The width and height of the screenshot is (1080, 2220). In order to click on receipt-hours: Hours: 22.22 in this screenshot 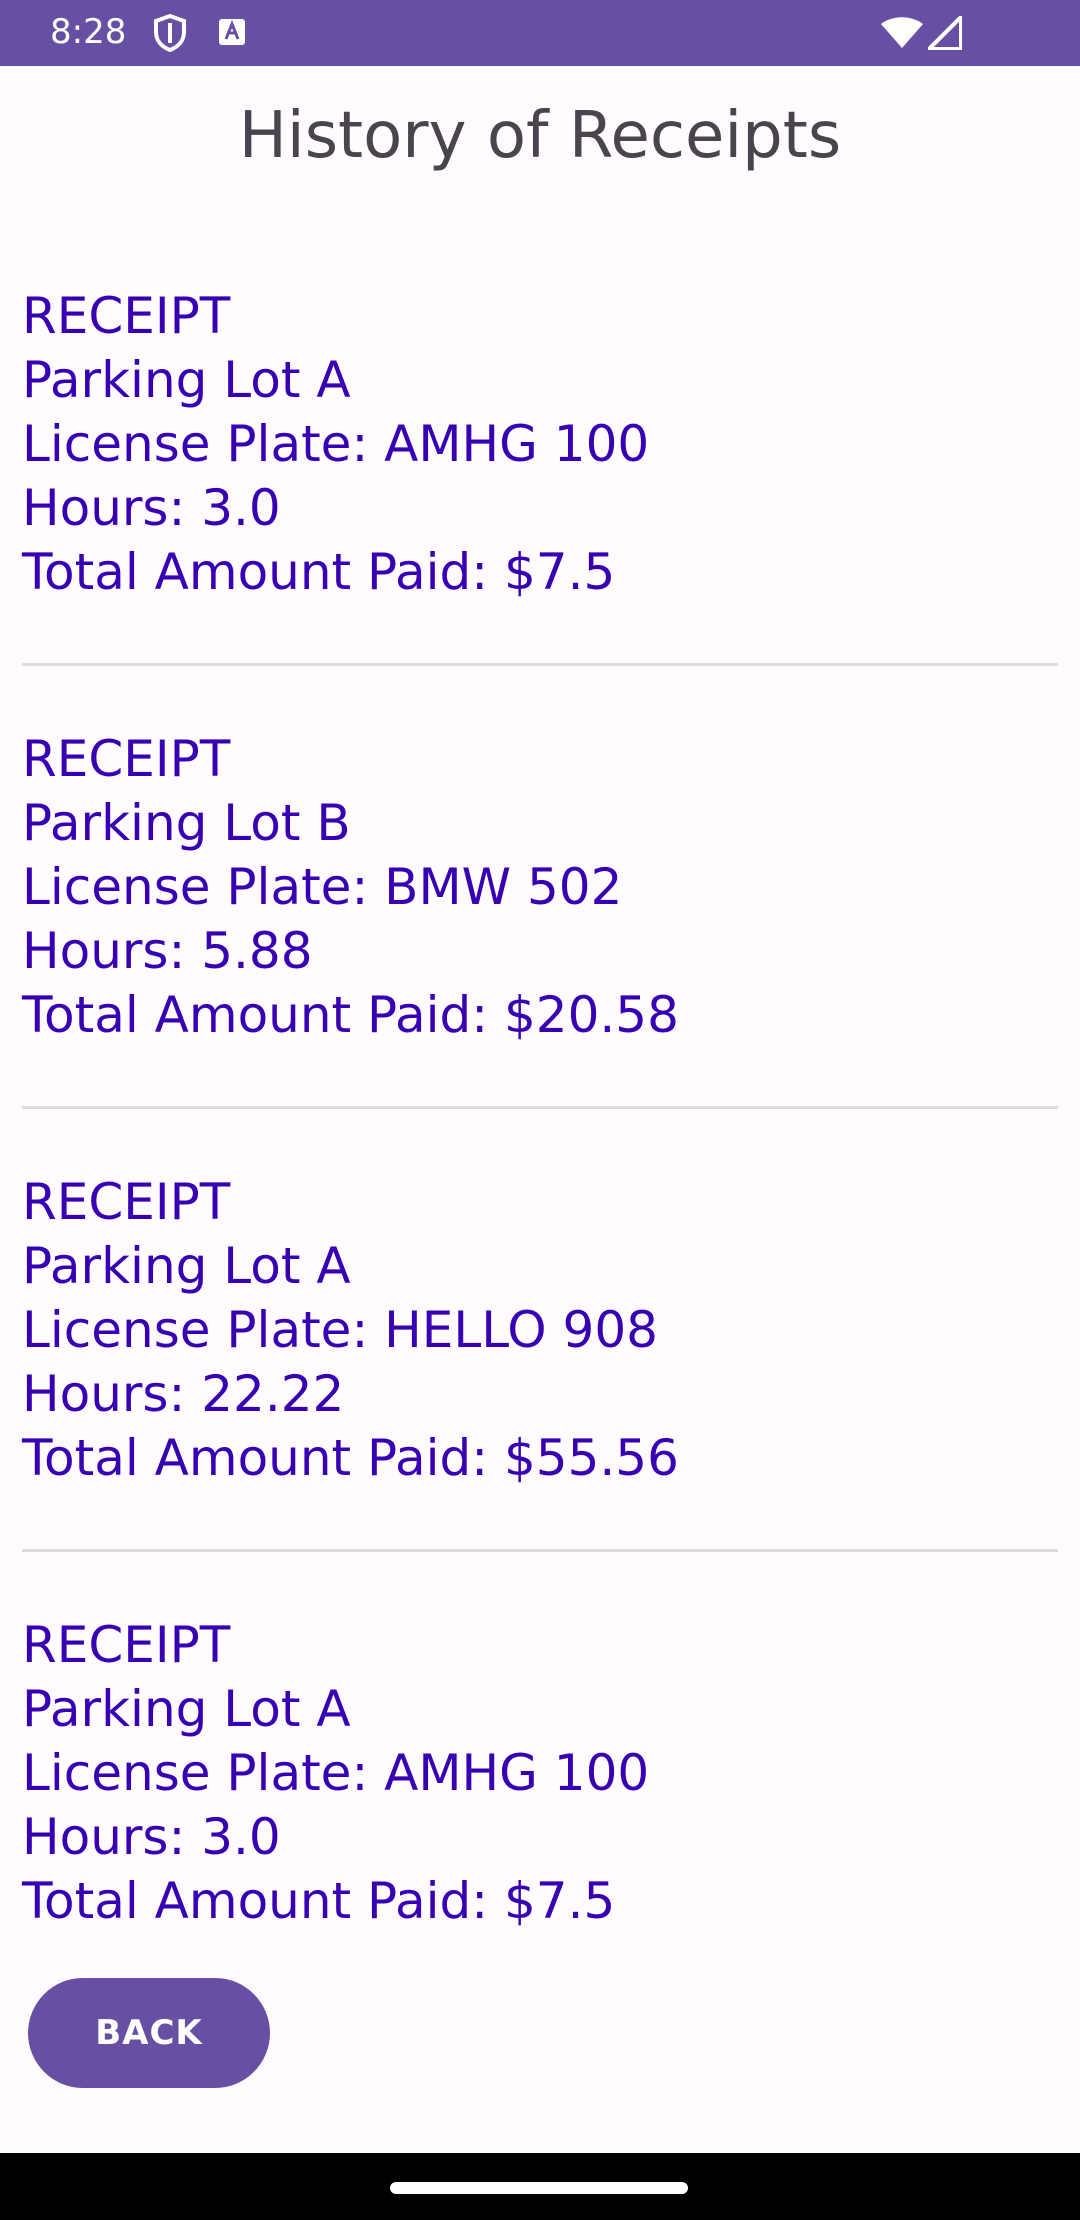, I will do `click(183, 1394)`.